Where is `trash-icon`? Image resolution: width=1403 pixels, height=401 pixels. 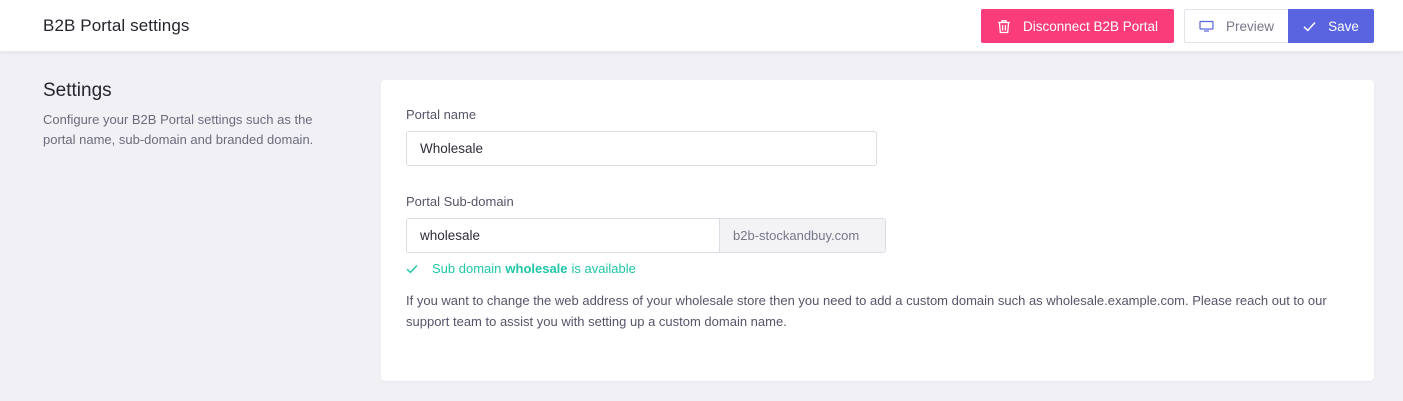 trash-icon is located at coordinates (1004, 26).